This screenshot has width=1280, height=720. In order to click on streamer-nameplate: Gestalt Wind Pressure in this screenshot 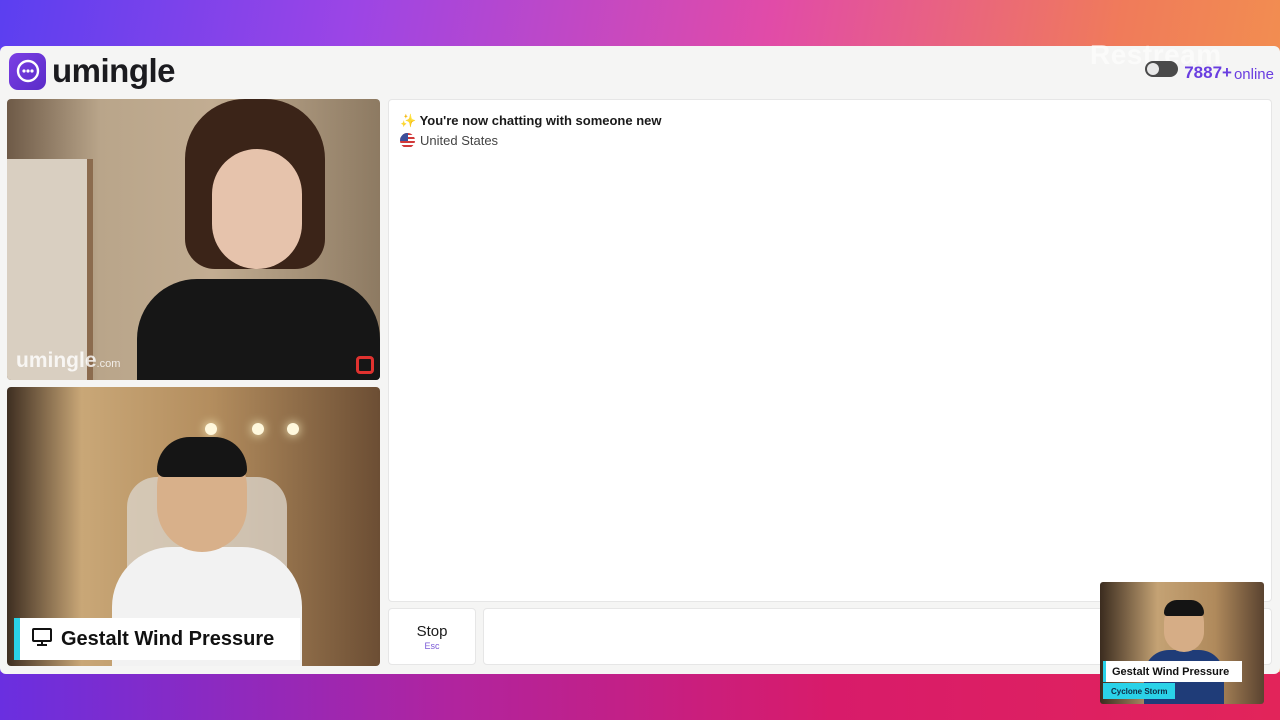, I will do `click(157, 639)`.